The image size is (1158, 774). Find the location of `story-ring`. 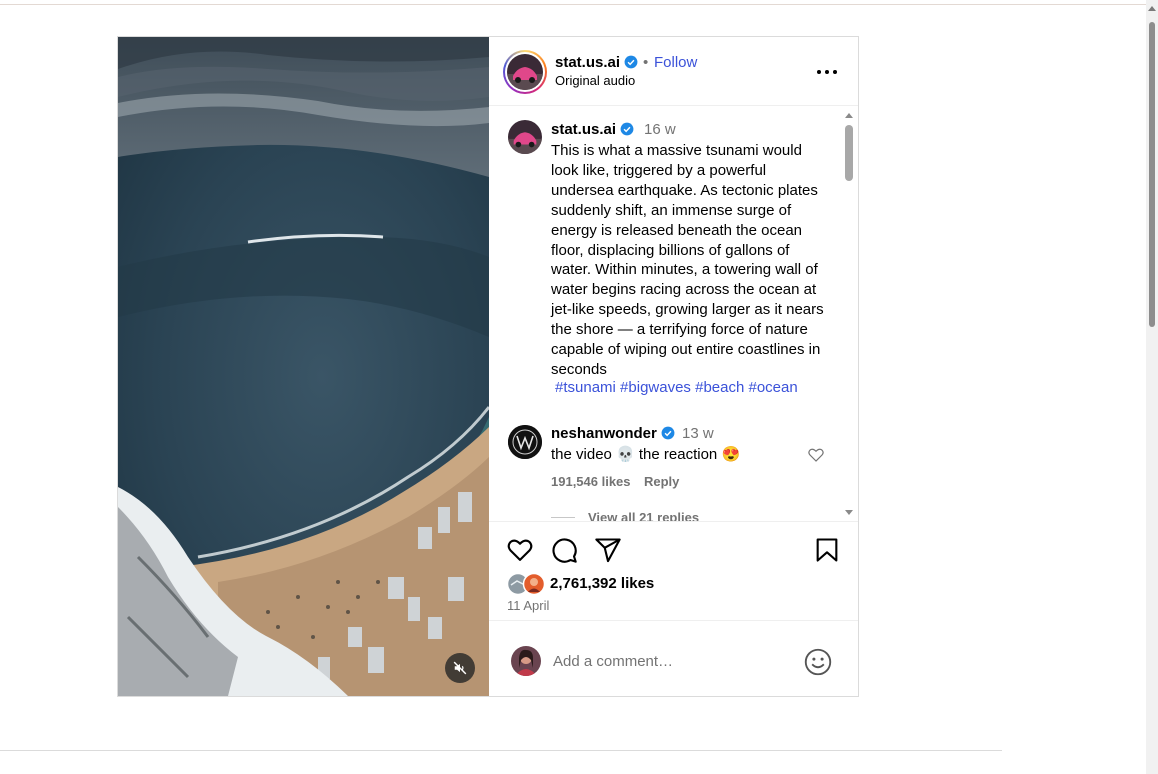

story-ring is located at coordinates (525, 72).